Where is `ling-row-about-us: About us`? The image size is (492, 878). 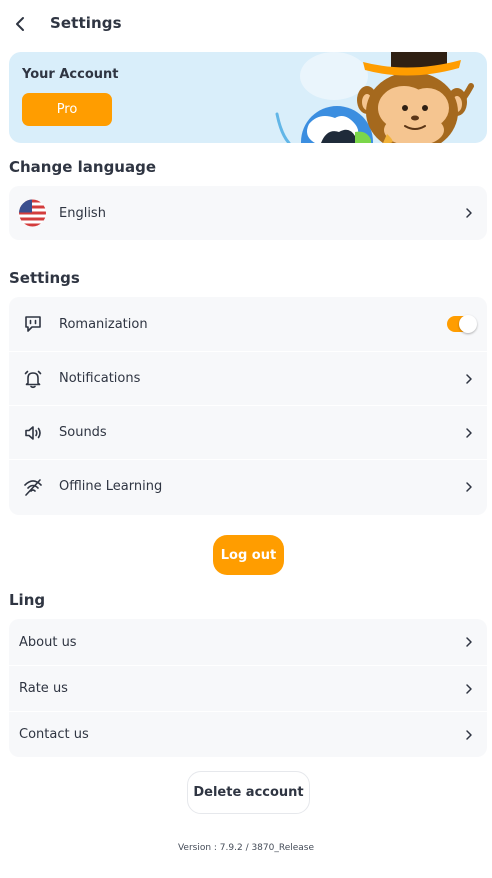 ling-row-about-us: About us is located at coordinates (248, 642).